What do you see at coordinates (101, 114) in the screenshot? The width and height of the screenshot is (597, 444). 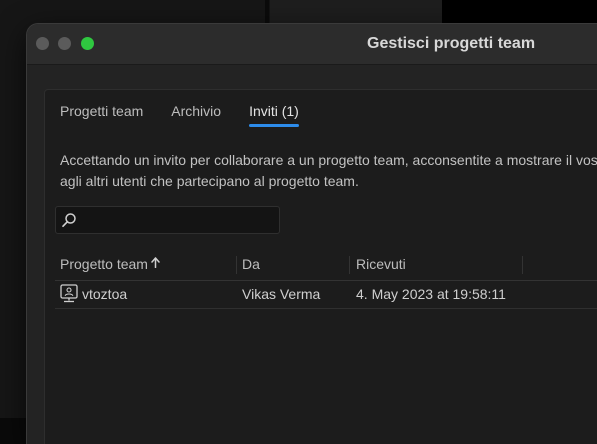 I see `tab-team-projects: Progetti team` at bounding box center [101, 114].